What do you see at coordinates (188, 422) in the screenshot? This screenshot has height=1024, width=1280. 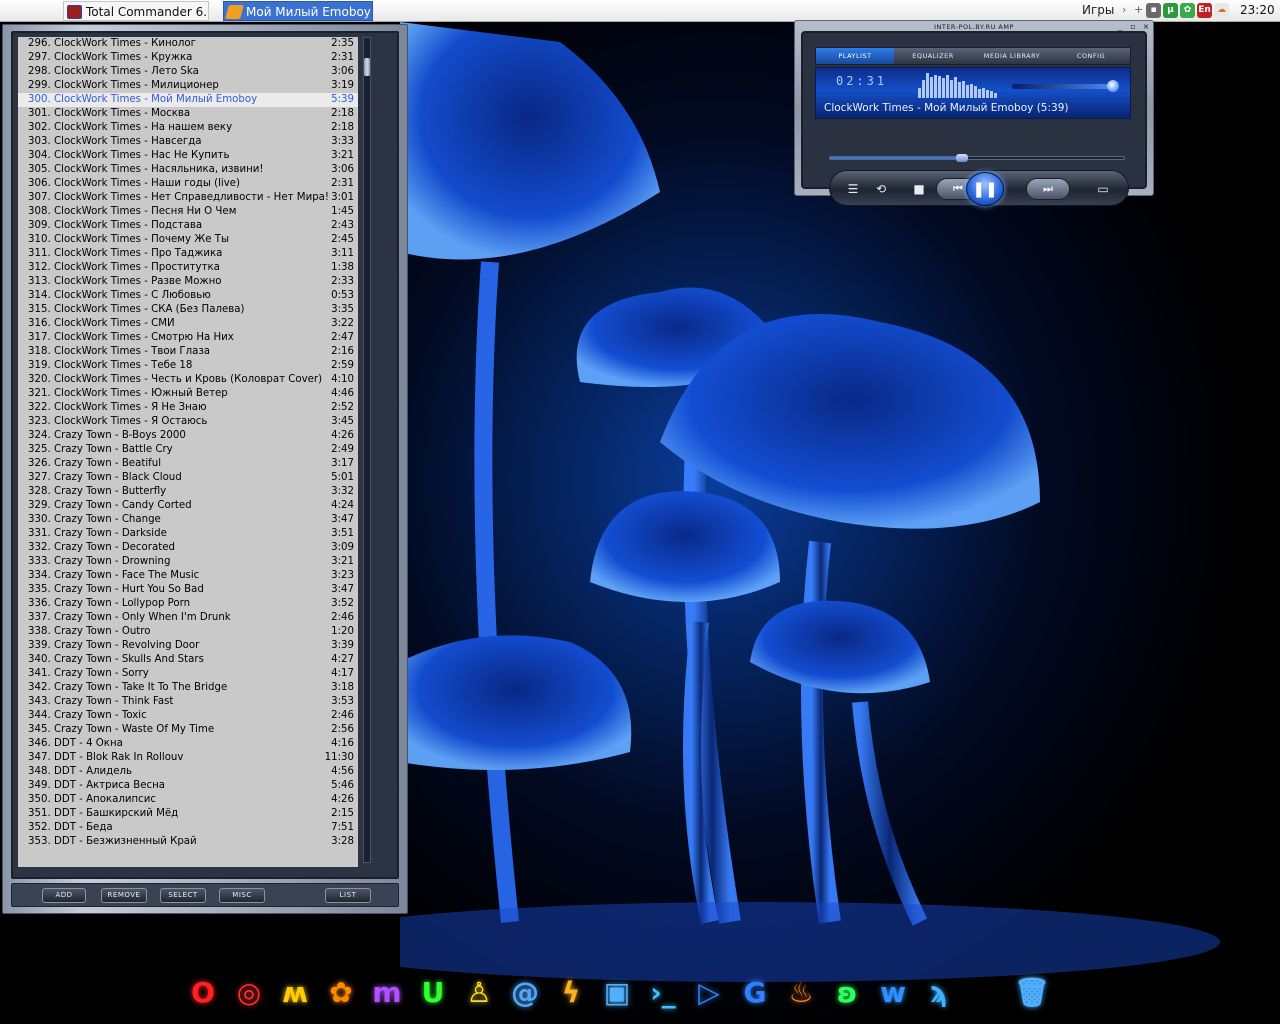 I see `playlist-row: 323. ClockWork Times - Я Остаюсь 3:45` at bounding box center [188, 422].